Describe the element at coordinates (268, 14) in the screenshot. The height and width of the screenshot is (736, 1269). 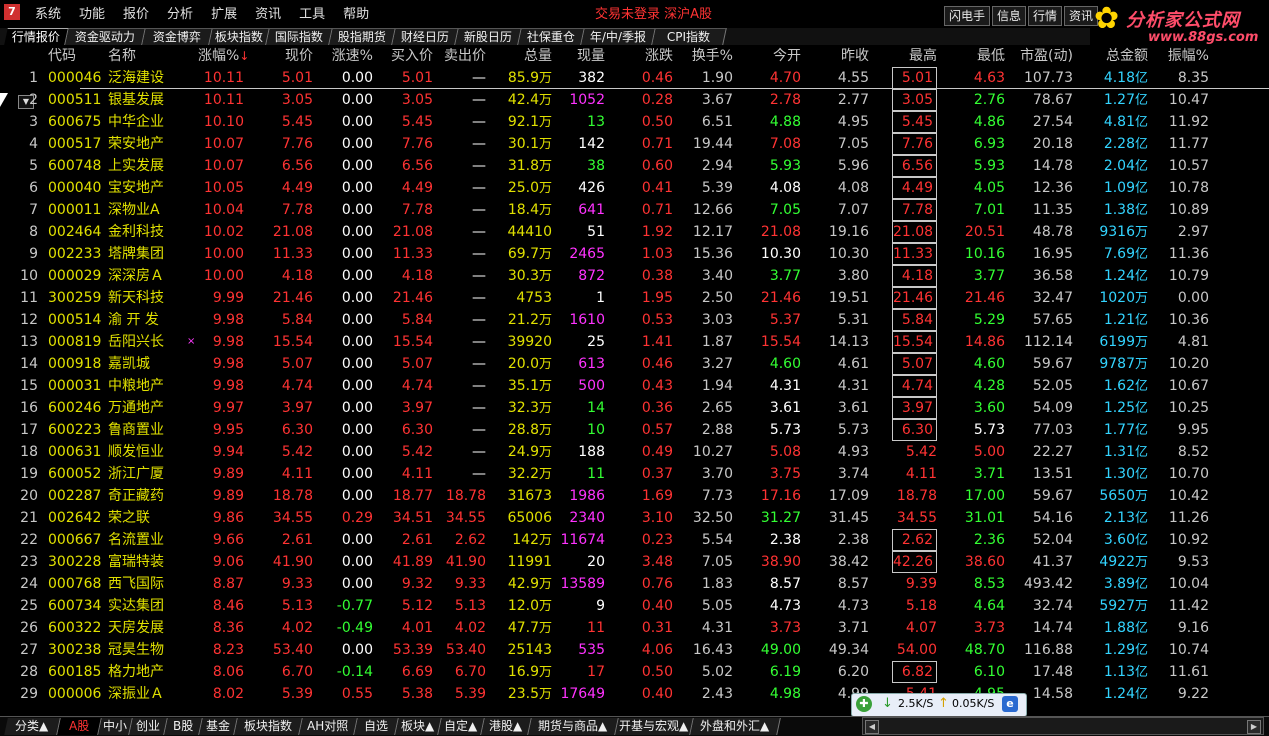
I see `menu-info: 资讯` at that location.